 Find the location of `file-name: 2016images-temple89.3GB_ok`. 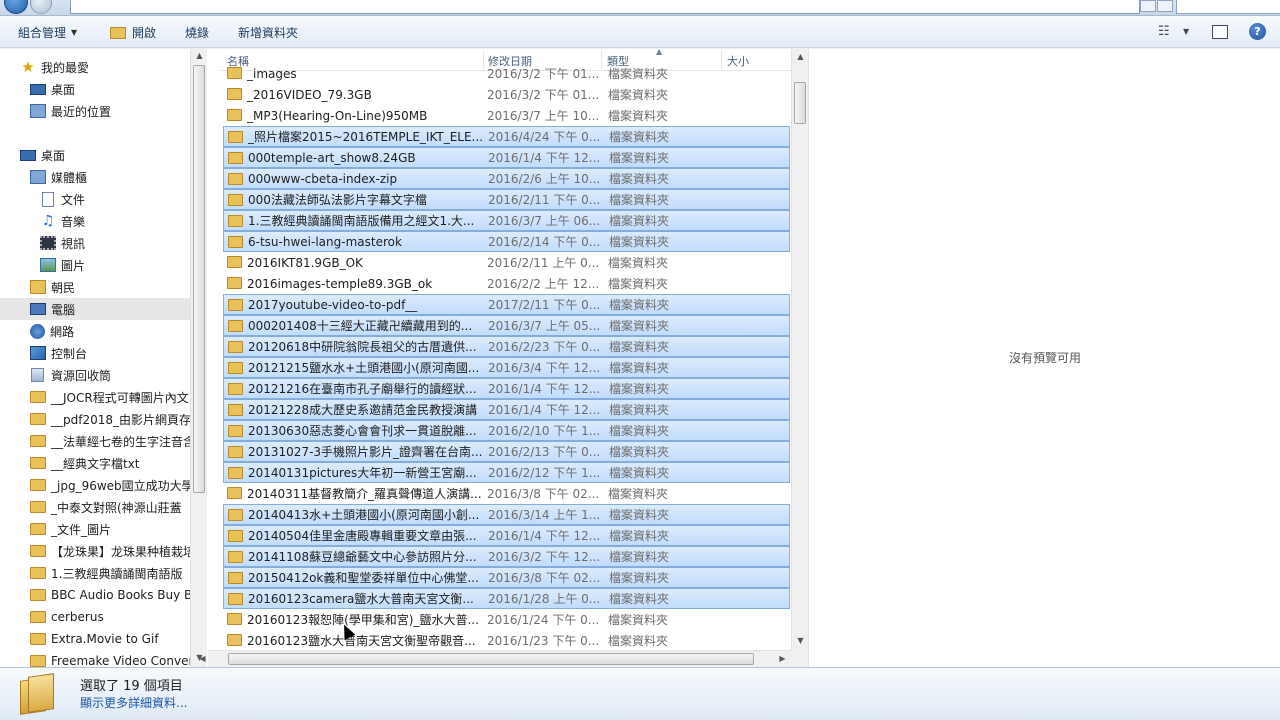

file-name: 2016images-temple89.3GB_ok is located at coordinates (340, 283).